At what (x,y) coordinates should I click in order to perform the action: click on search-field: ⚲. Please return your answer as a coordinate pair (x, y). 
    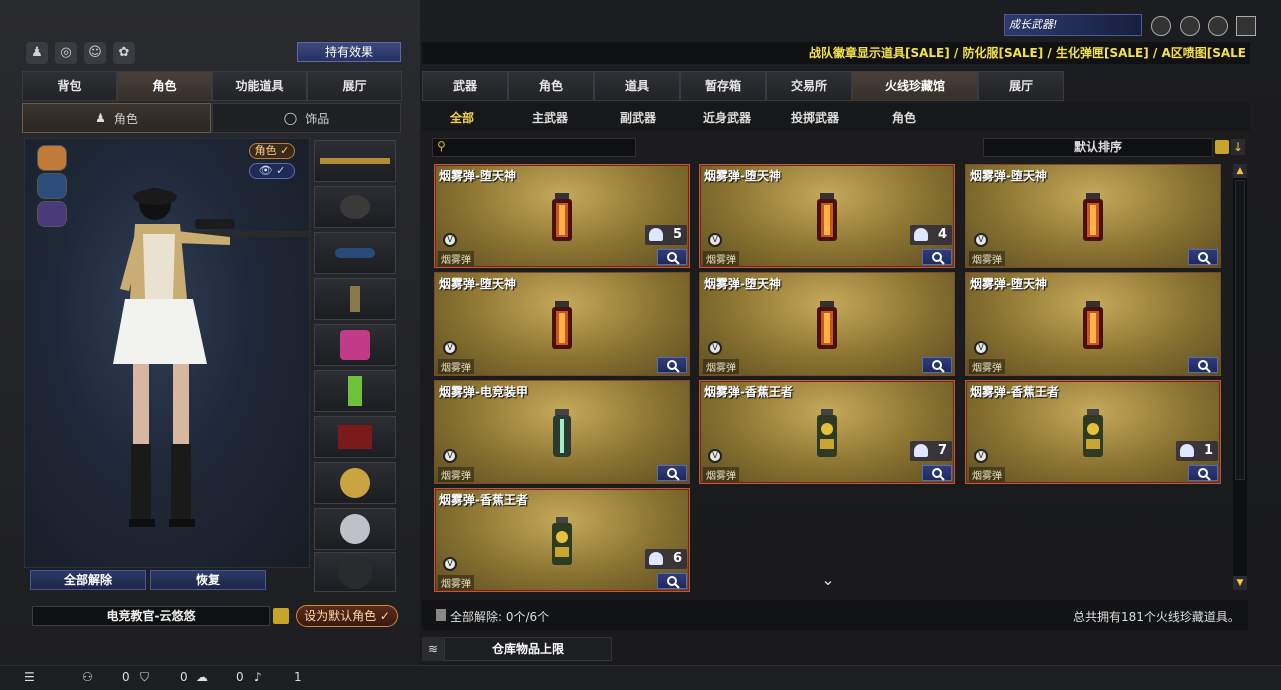
    Looking at the image, I should click on (534, 147).